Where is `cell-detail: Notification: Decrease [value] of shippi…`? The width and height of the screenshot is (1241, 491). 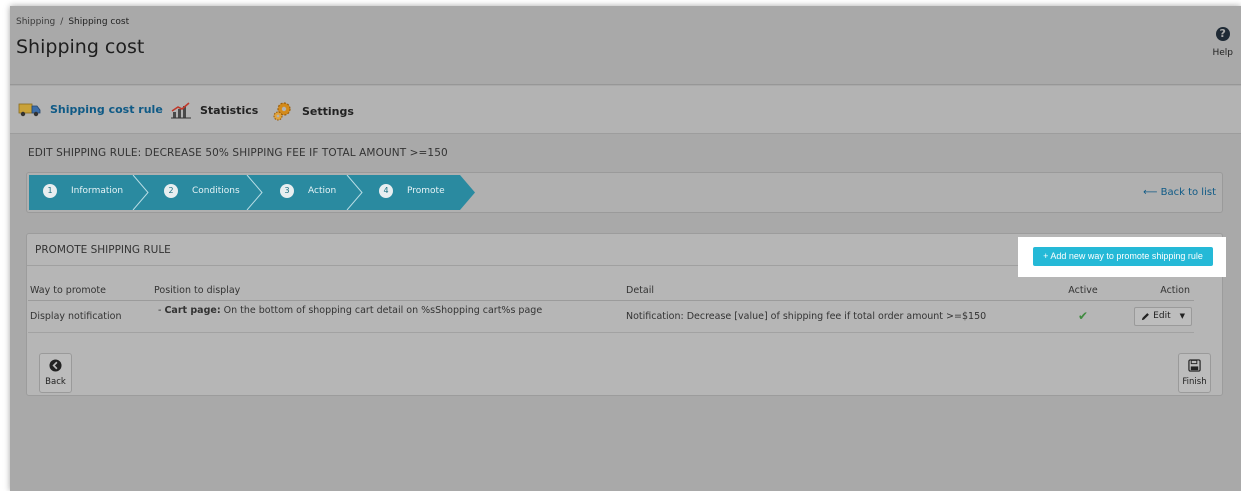 cell-detail: Notification: Decrease [value] of shippi… is located at coordinates (829, 316).